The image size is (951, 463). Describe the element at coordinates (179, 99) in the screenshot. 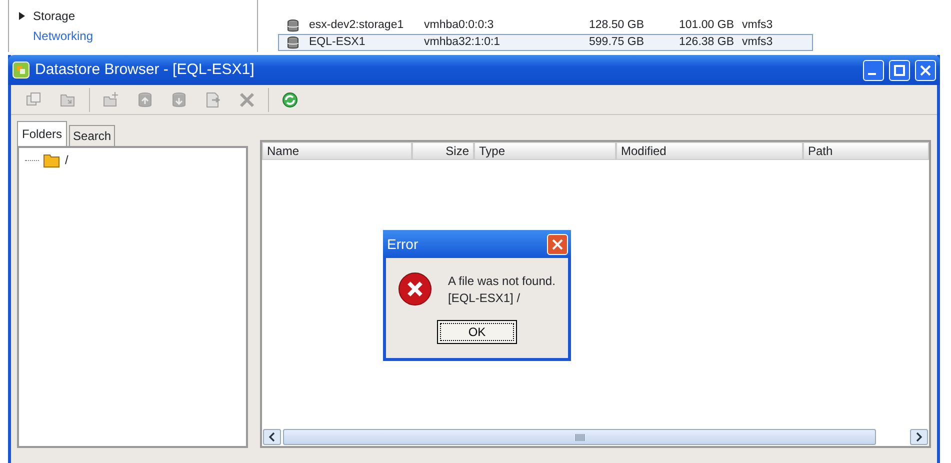

I see `database-download-icon` at that location.